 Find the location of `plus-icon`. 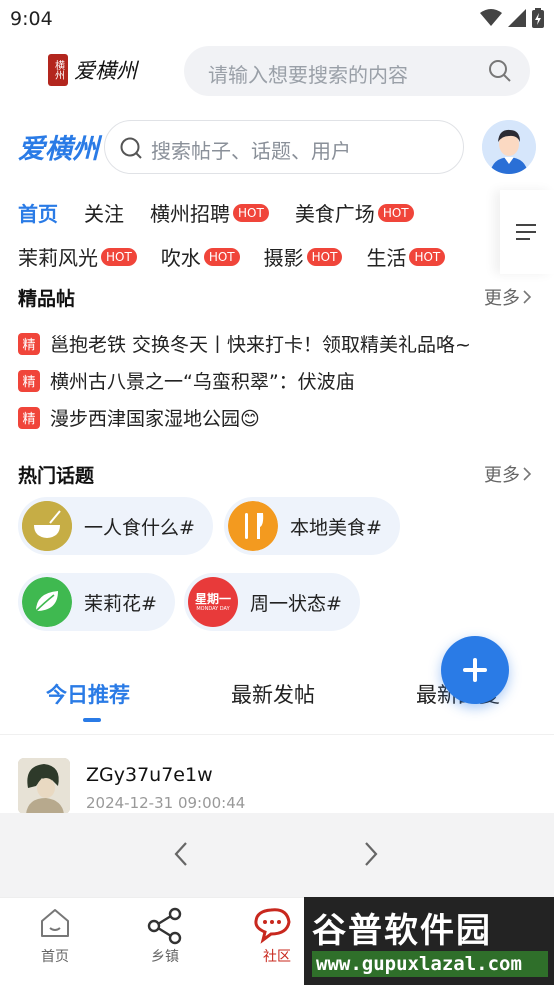

plus-icon is located at coordinates (475, 670).